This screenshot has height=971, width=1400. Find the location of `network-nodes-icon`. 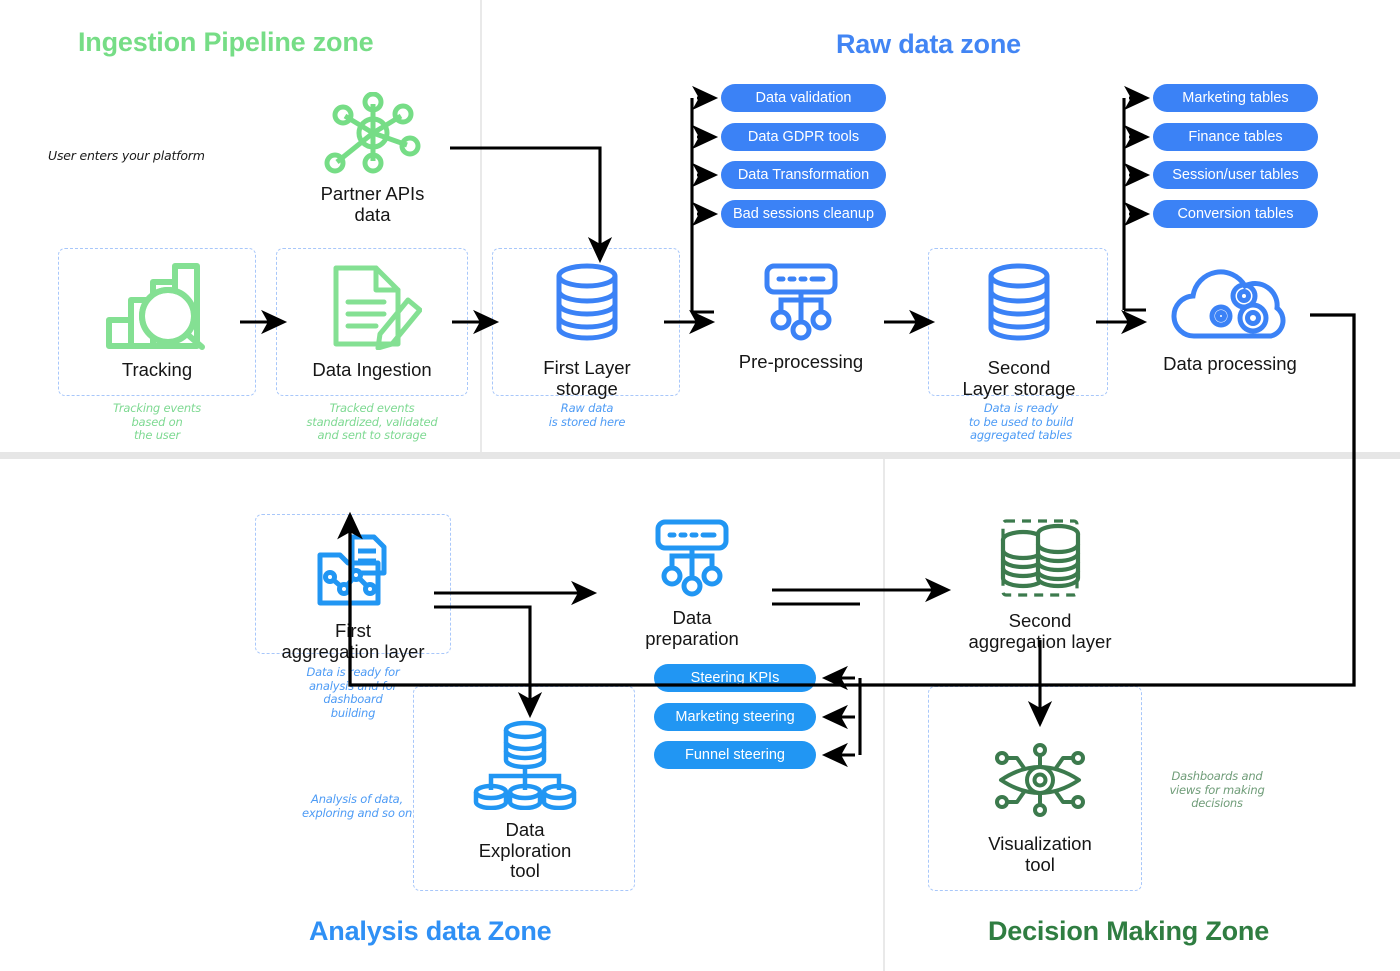

network-nodes-icon is located at coordinates (373, 135).